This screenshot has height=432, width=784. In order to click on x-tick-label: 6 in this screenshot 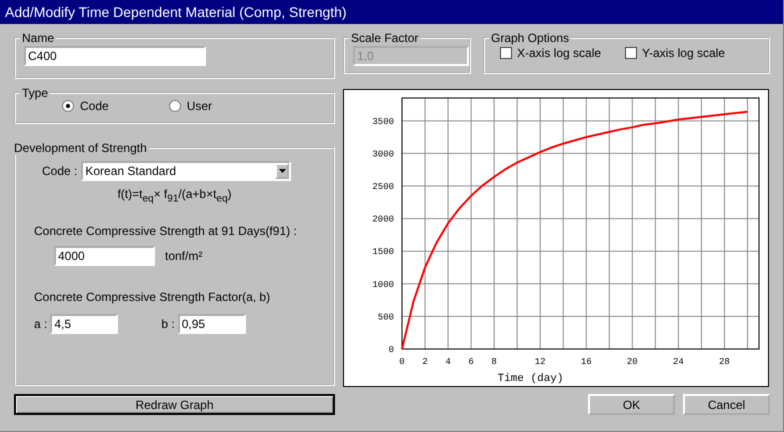, I will do `click(471, 362)`.